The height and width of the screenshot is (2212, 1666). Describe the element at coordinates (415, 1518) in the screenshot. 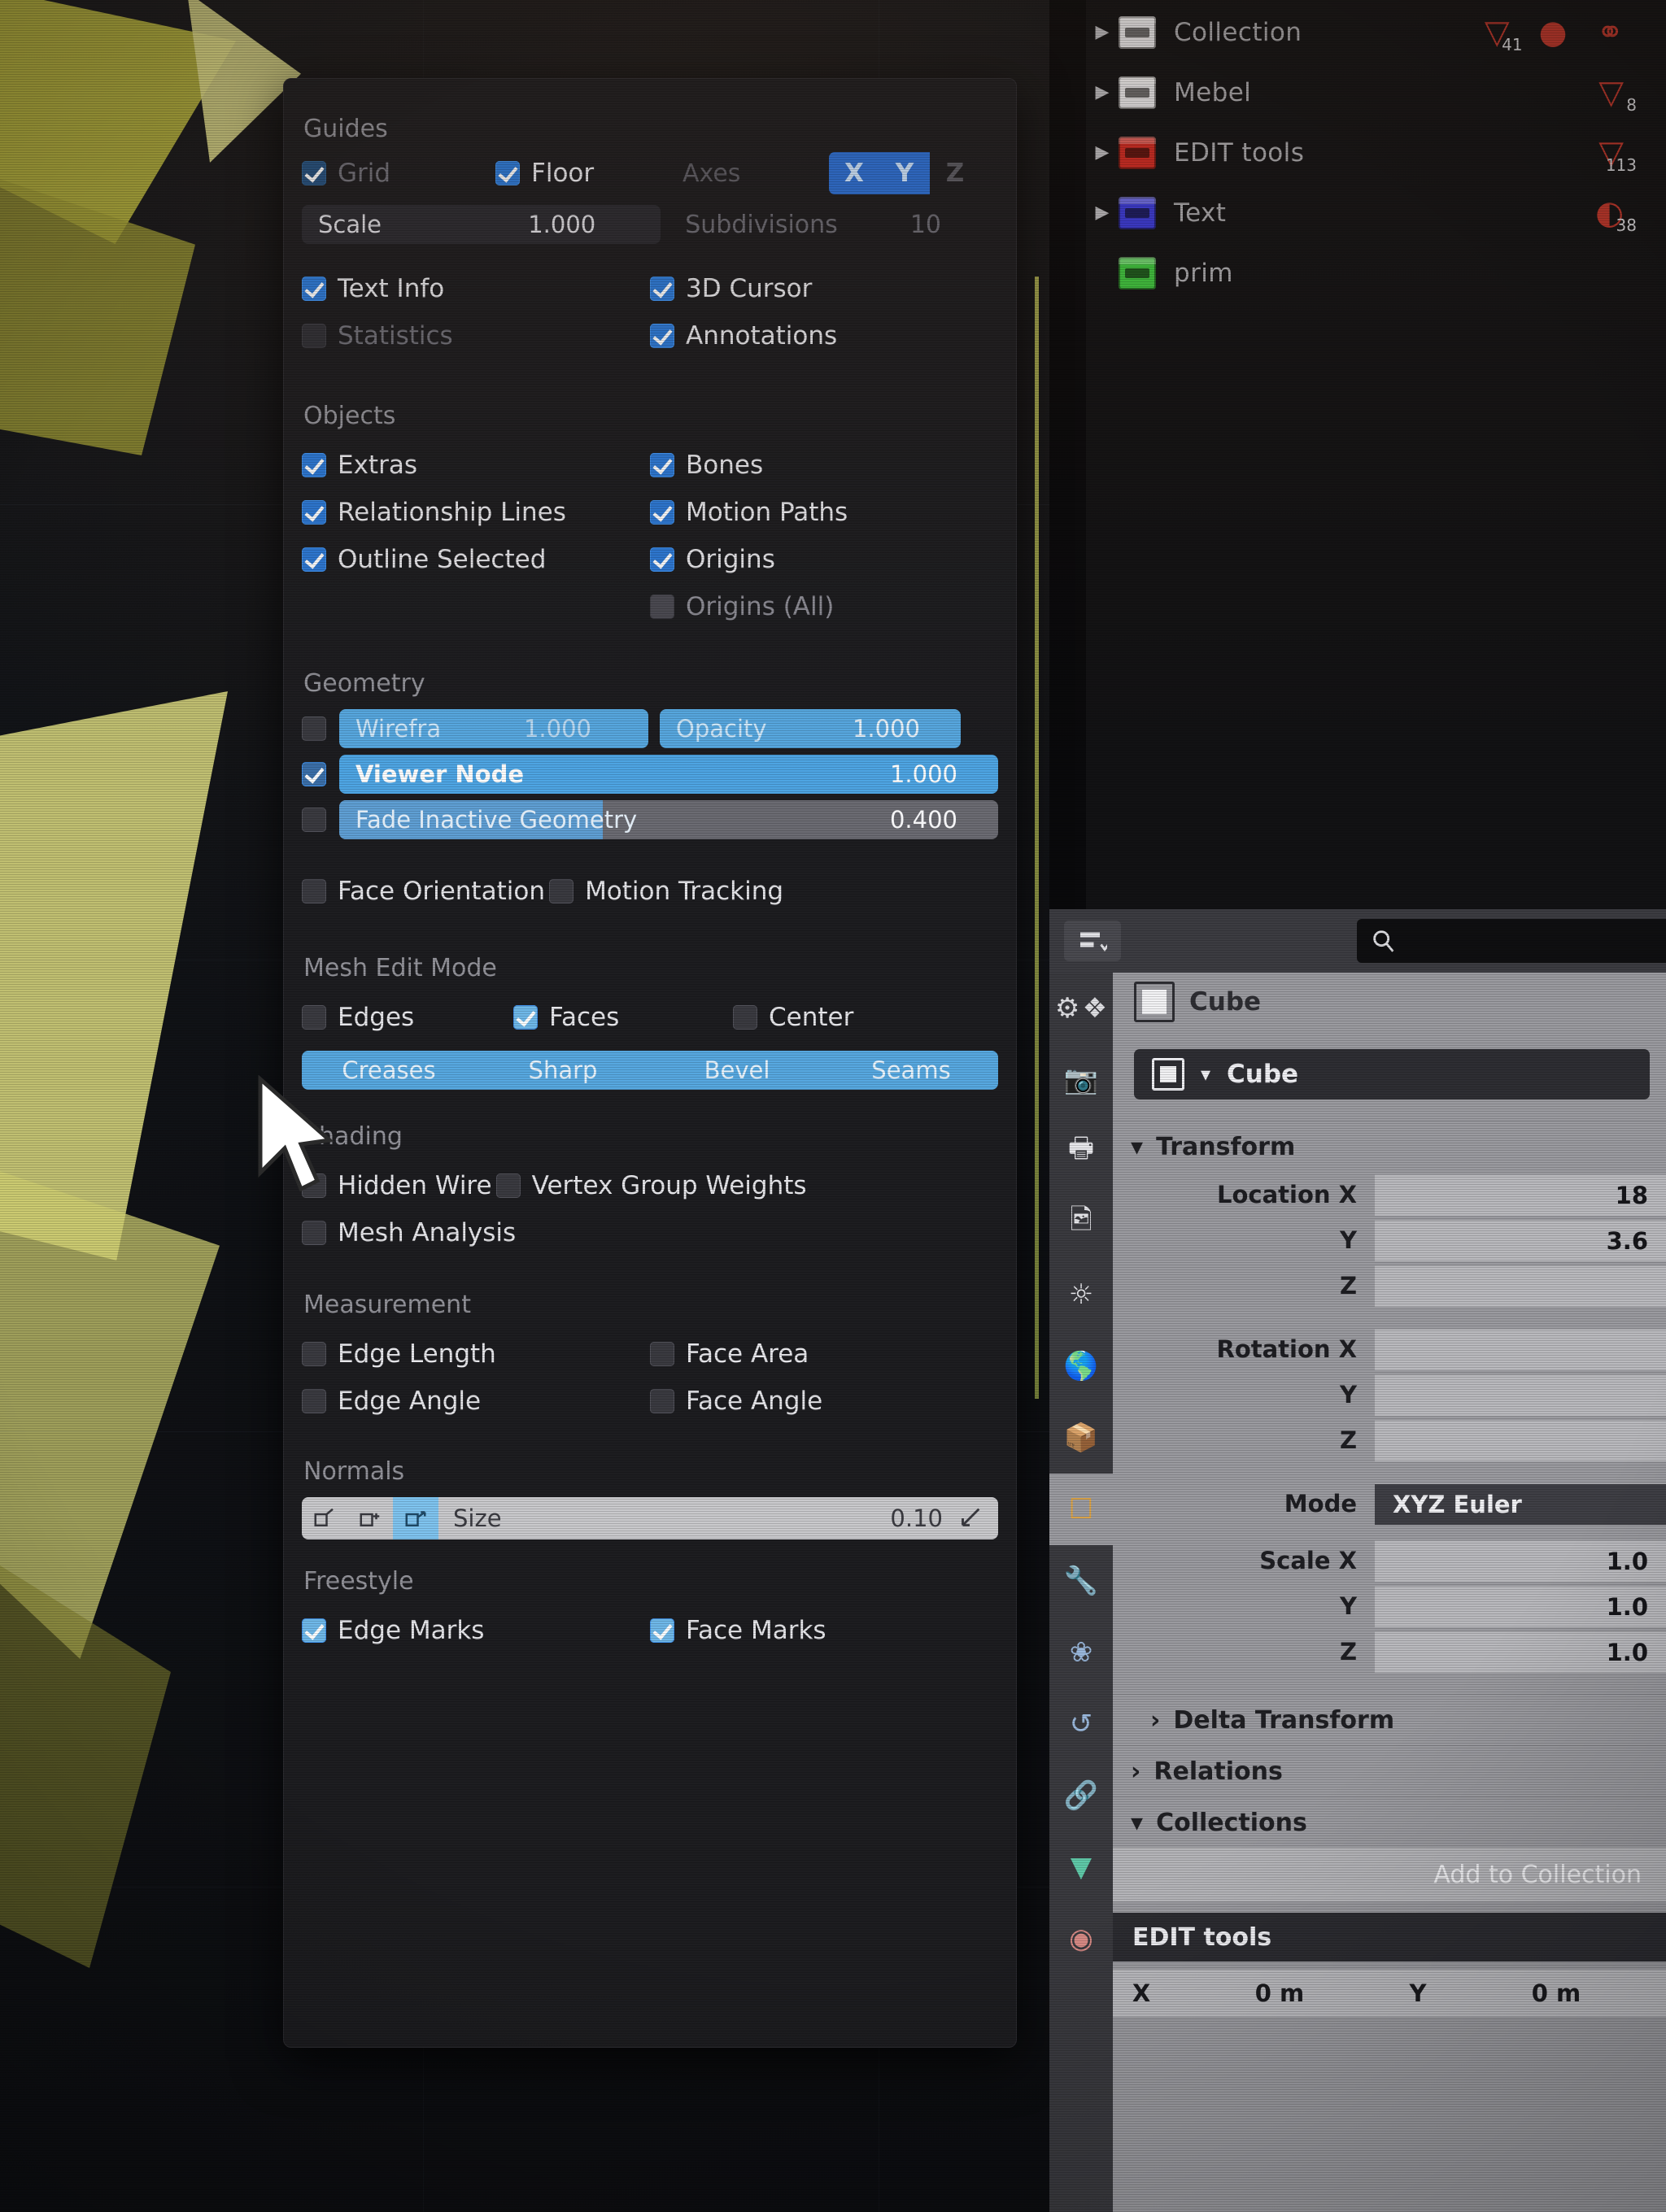

I see `face-normals-icon` at that location.